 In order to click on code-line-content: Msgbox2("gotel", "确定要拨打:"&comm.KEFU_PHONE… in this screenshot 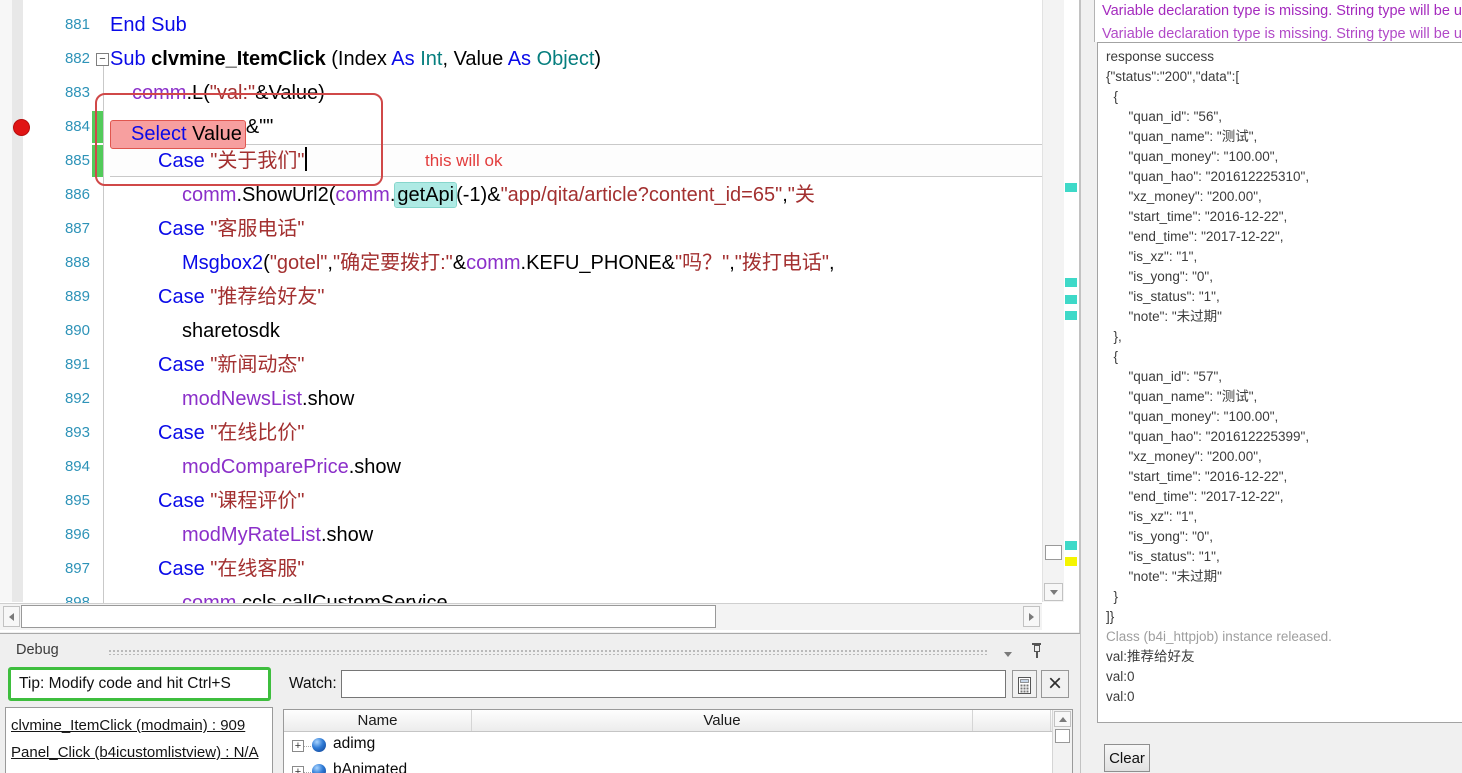, I will do `click(472, 263)`.